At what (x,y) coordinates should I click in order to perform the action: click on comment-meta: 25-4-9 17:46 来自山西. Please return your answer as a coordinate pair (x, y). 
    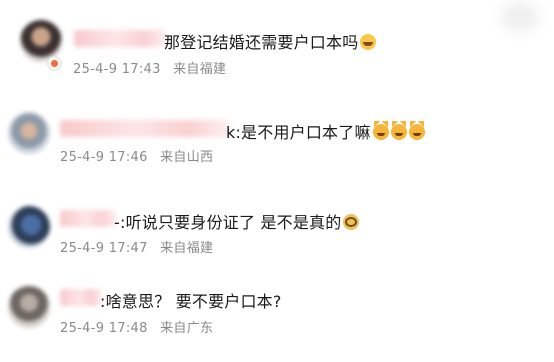
    Looking at the image, I should click on (136, 155).